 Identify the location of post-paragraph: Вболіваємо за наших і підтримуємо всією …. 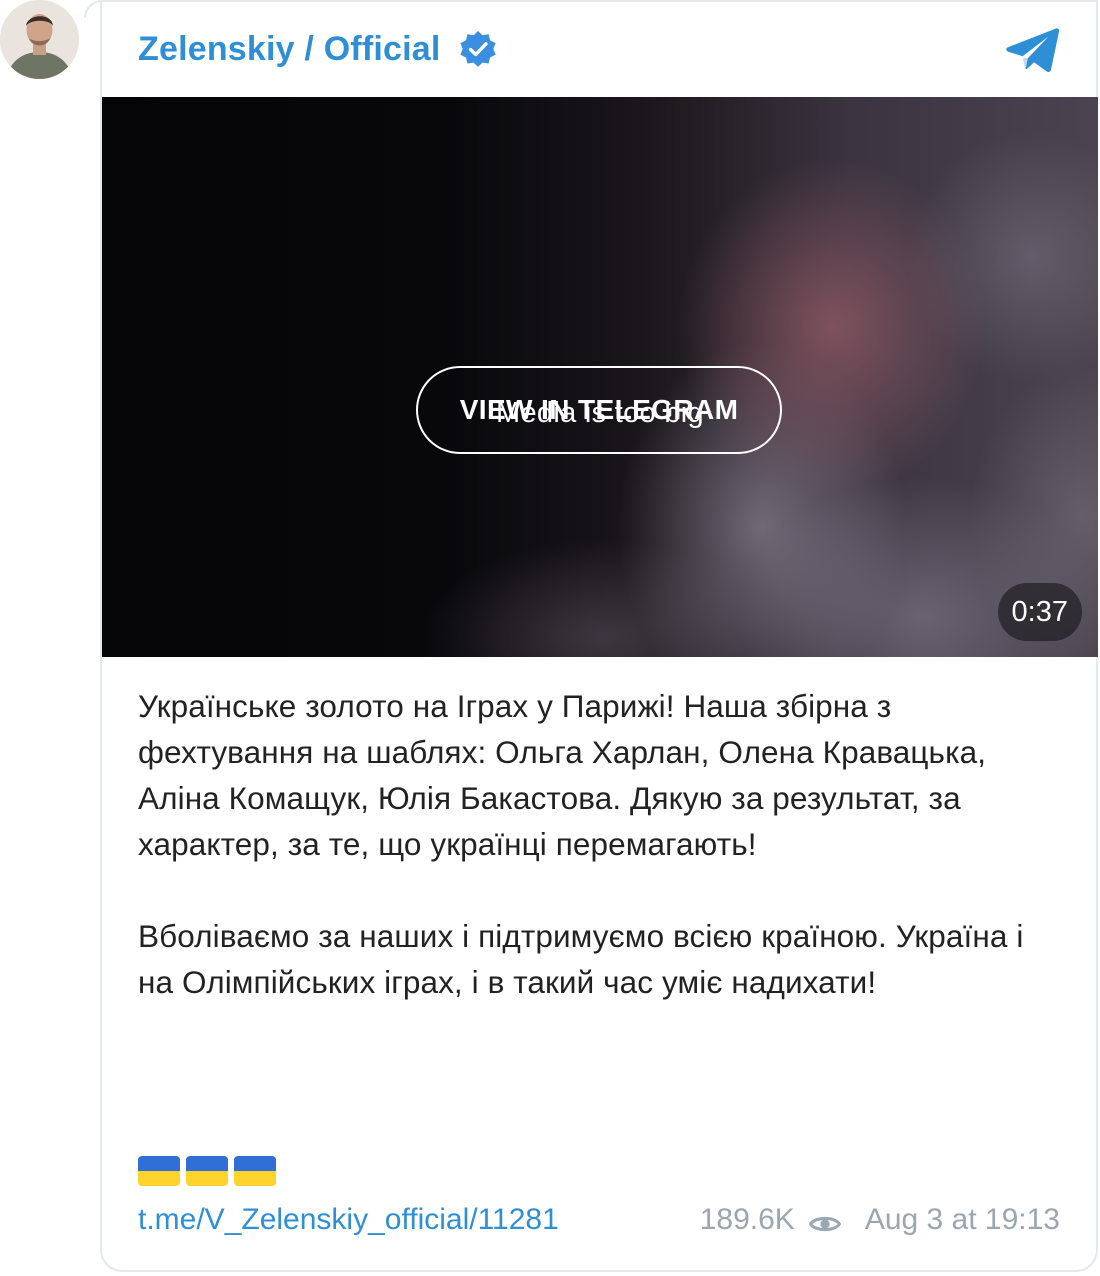
(581, 959).